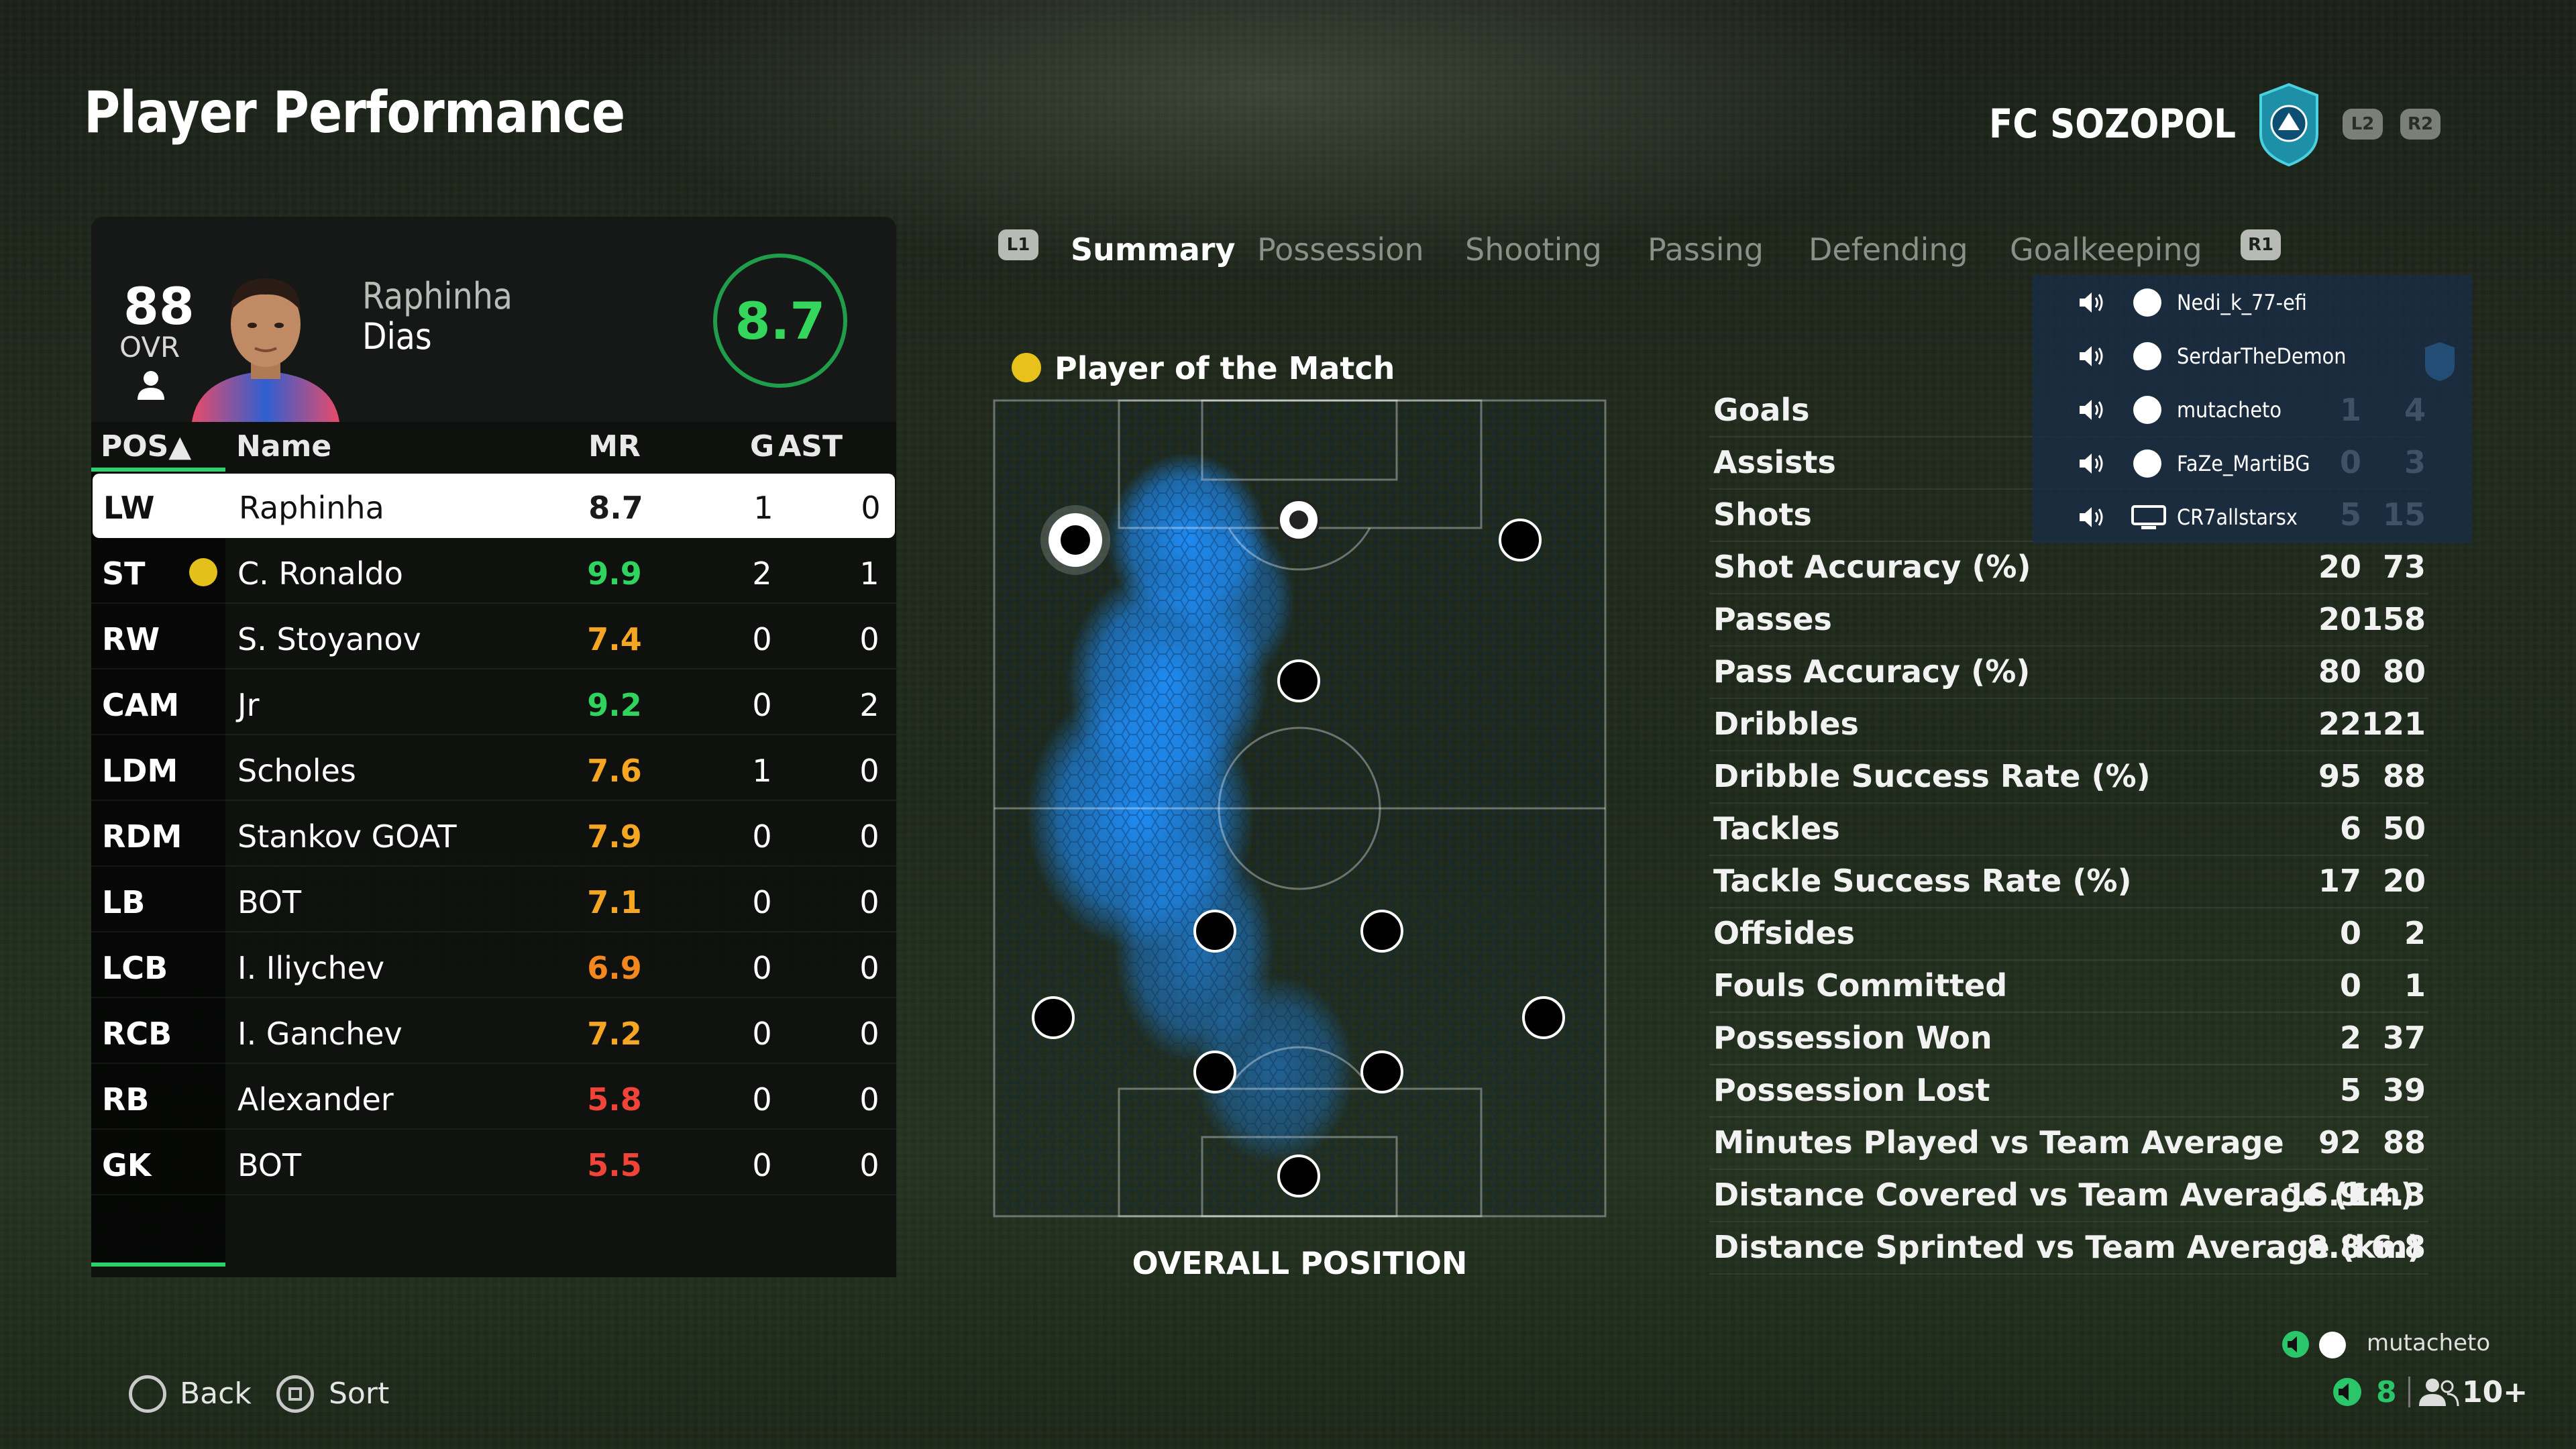  Describe the element at coordinates (2404, 776) in the screenshot. I see `stat-team-value: 88` at that location.